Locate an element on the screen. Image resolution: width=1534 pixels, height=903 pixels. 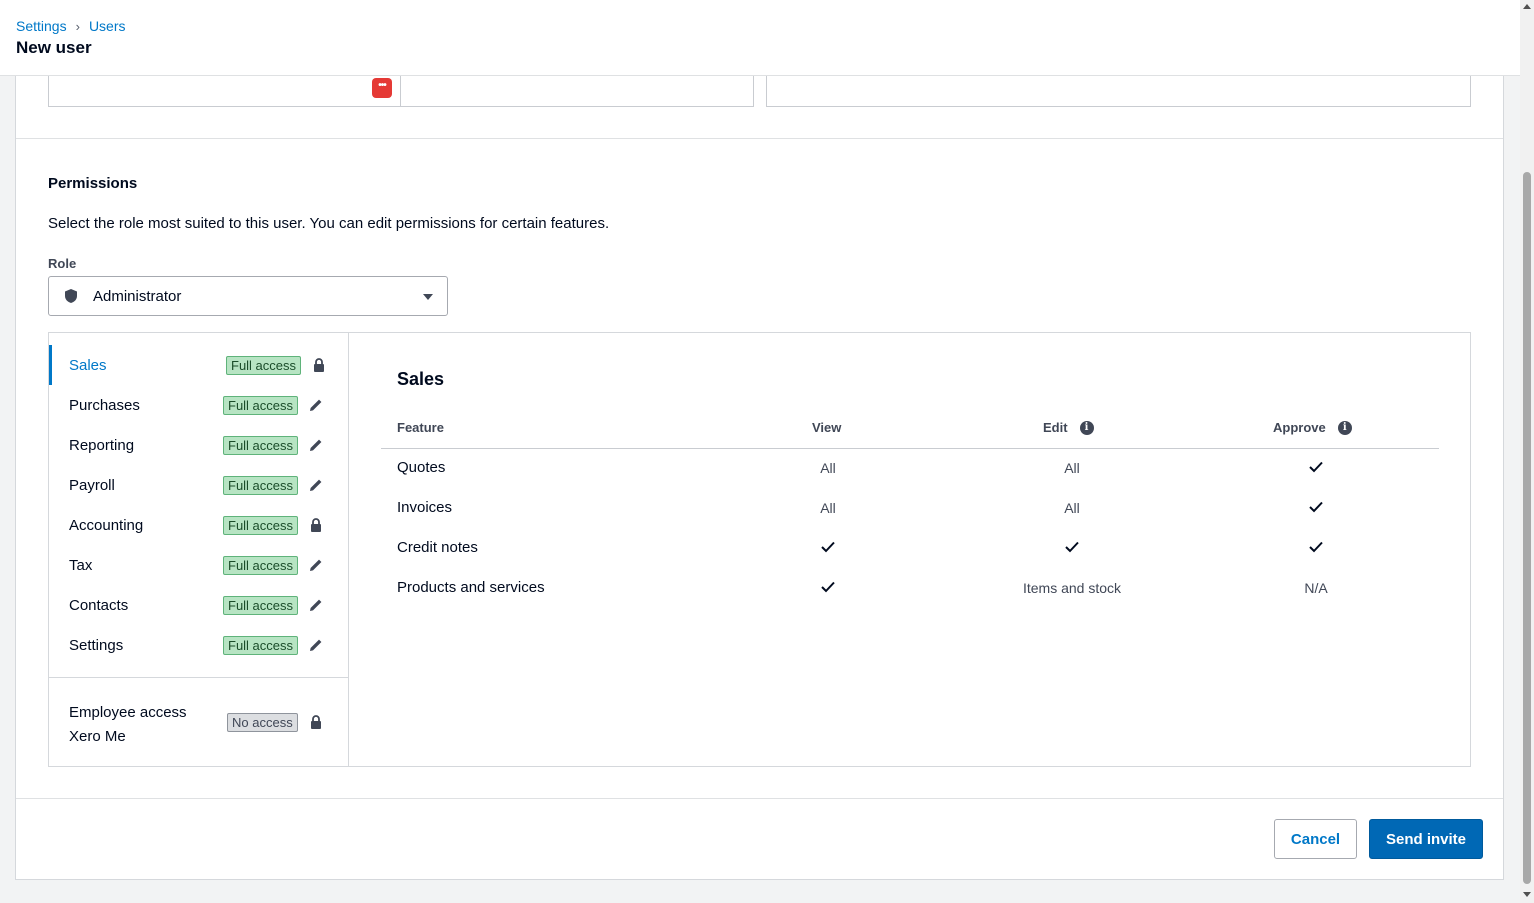
page-title: New user is located at coordinates (54, 47).